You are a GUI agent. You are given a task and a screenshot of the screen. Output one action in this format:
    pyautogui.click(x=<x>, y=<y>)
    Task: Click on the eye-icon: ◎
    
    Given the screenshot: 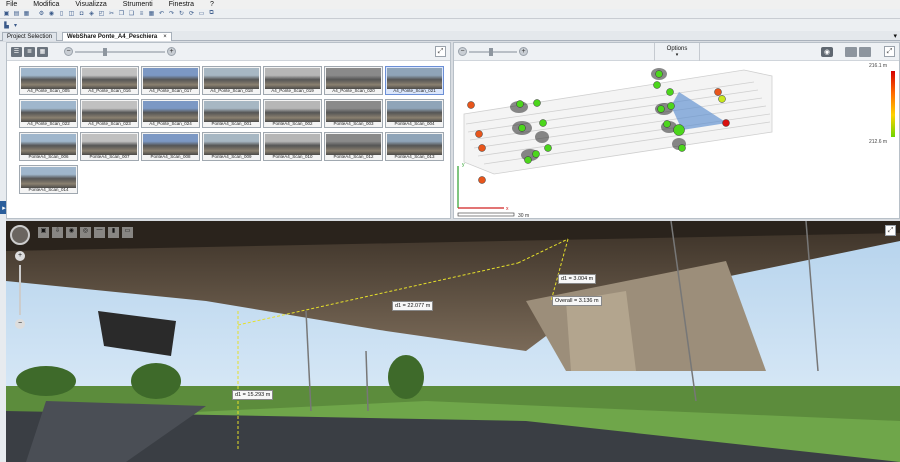 What is the action you would take?
    pyautogui.click(x=85, y=232)
    